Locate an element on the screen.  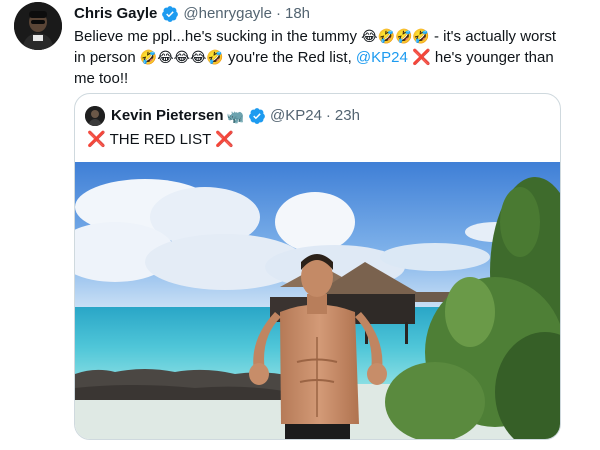
tweet-text-segment: in person is located at coordinates (107, 57).